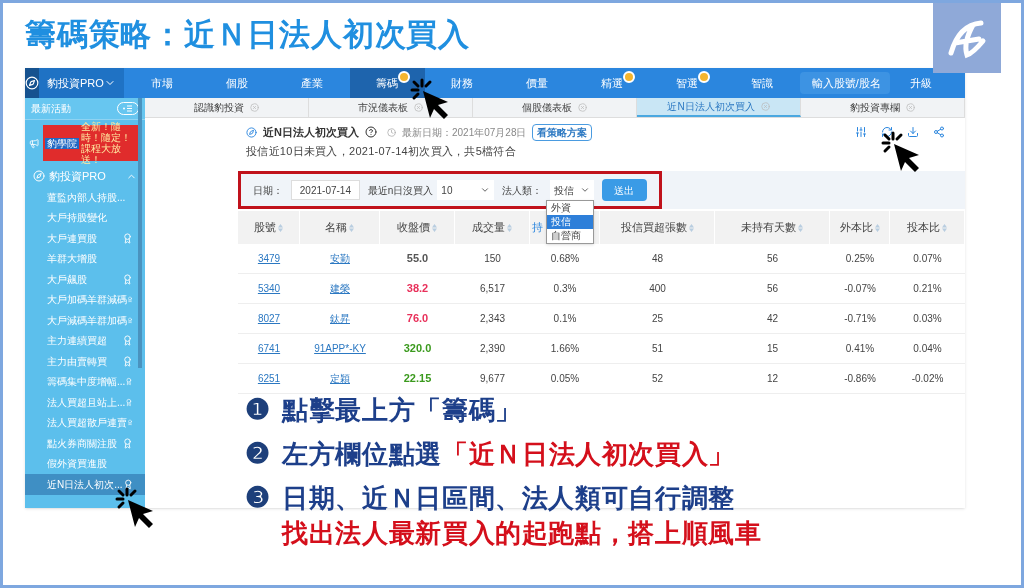 This screenshot has height=588, width=1024. What do you see at coordinates (82, 83) in the screenshot?
I see `product-menu: 豹投資PRO` at bounding box center [82, 83].